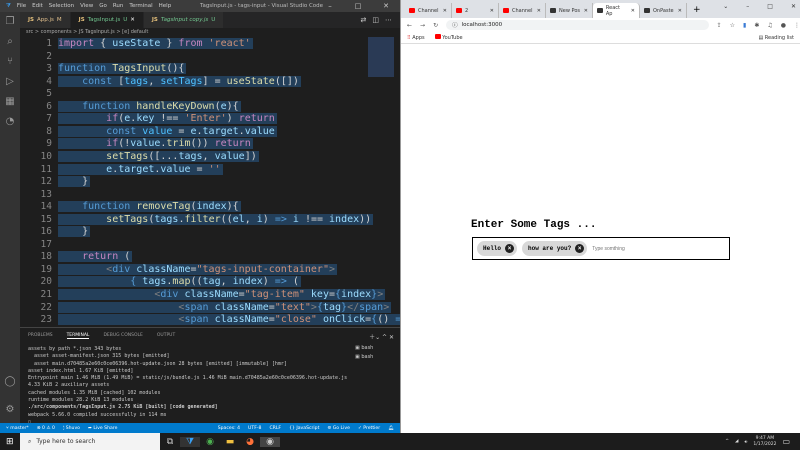  What do you see at coordinates (184, 20) in the screenshot?
I see `tab-tagsinput-copy-js: JS TagsInput copy.js U` at bounding box center [184, 20].